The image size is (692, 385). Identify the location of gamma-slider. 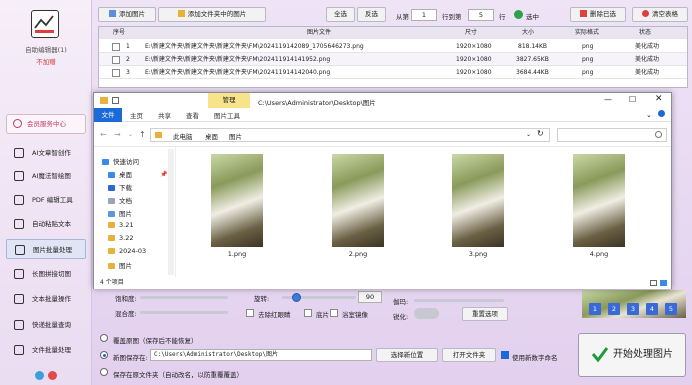
(459, 300).